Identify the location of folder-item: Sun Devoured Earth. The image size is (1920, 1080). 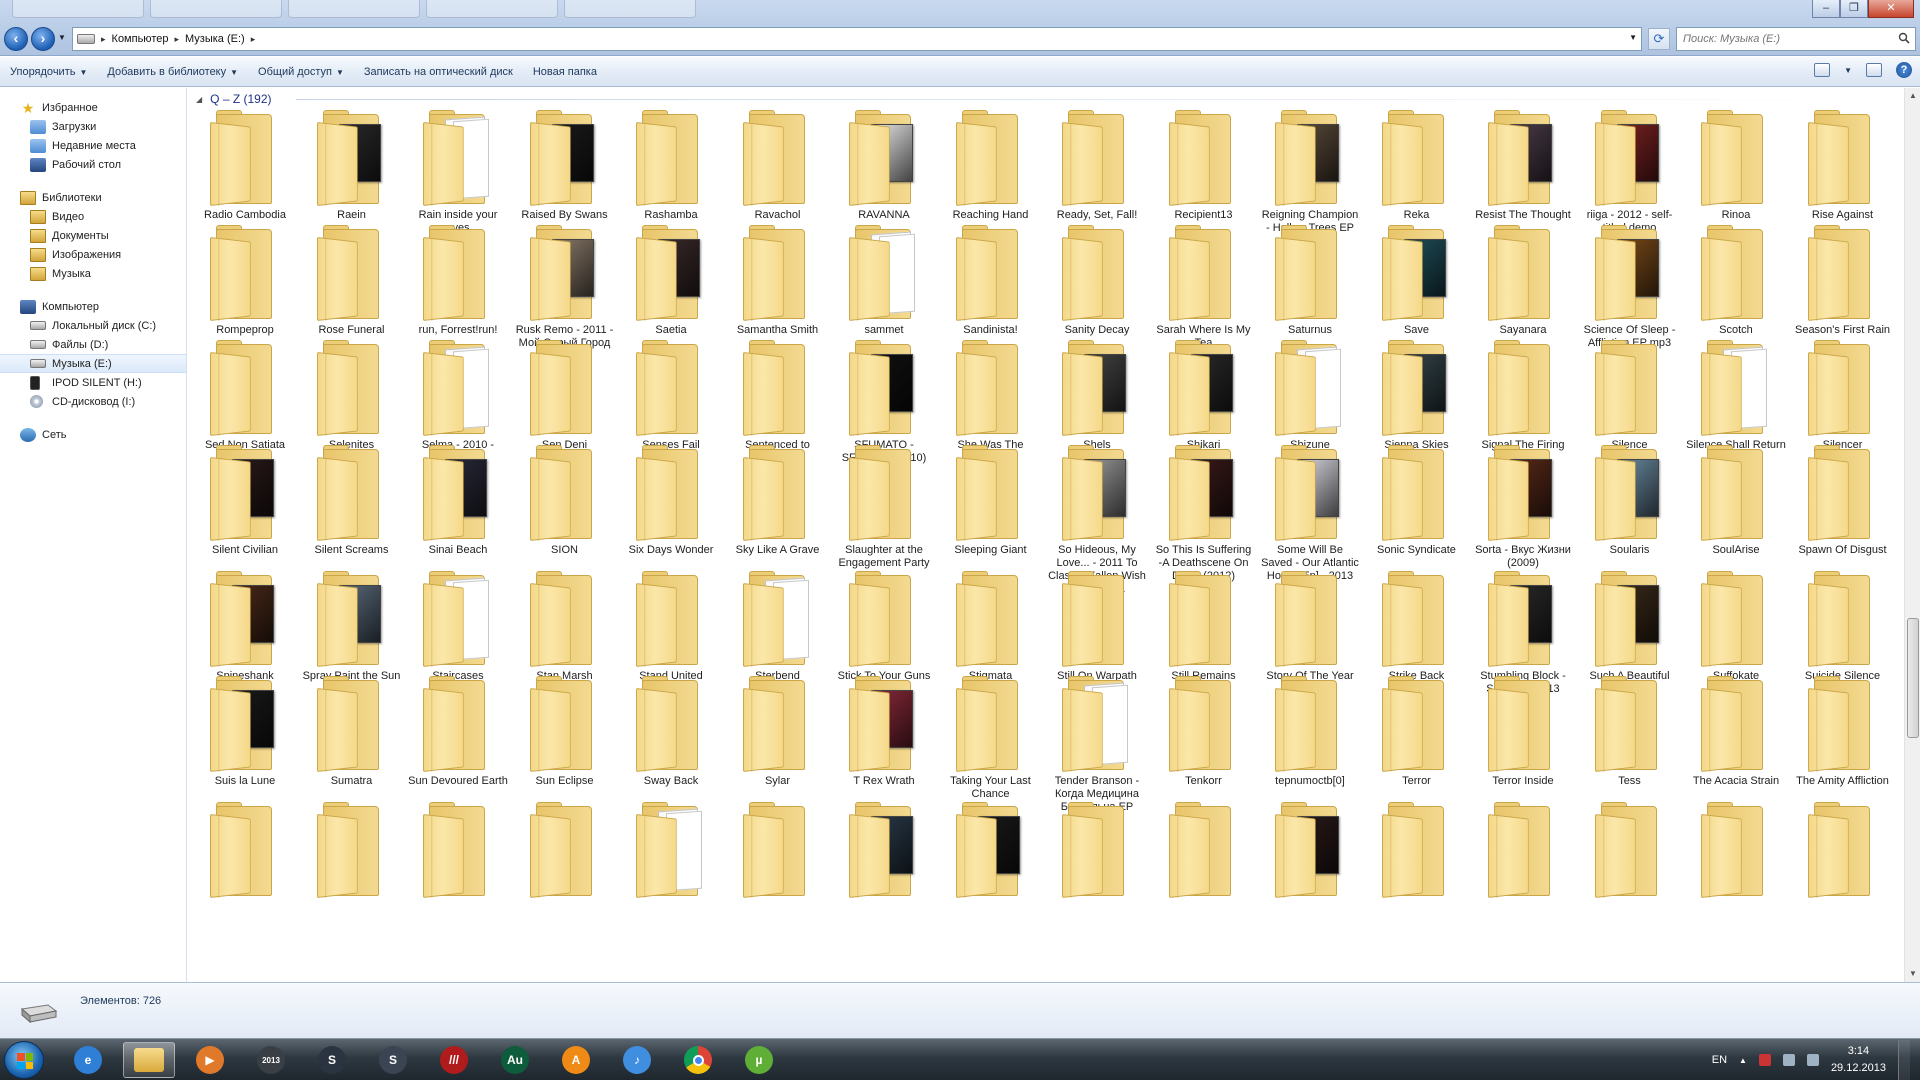
(458, 732).